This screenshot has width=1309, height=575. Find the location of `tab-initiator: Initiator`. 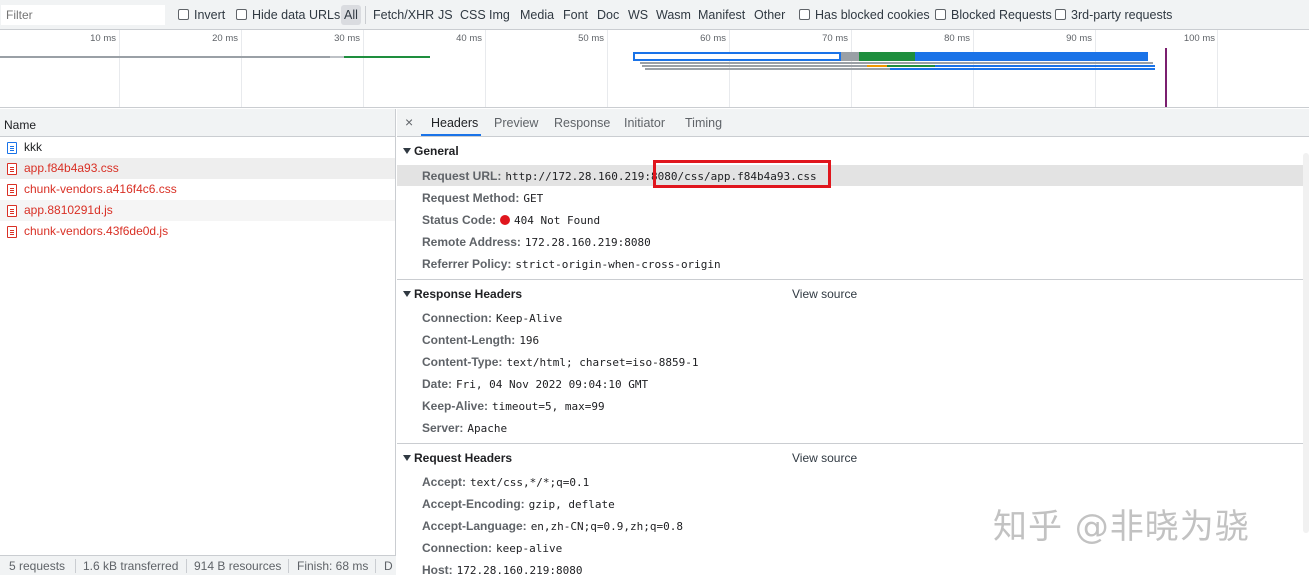

tab-initiator: Initiator is located at coordinates (644, 123).